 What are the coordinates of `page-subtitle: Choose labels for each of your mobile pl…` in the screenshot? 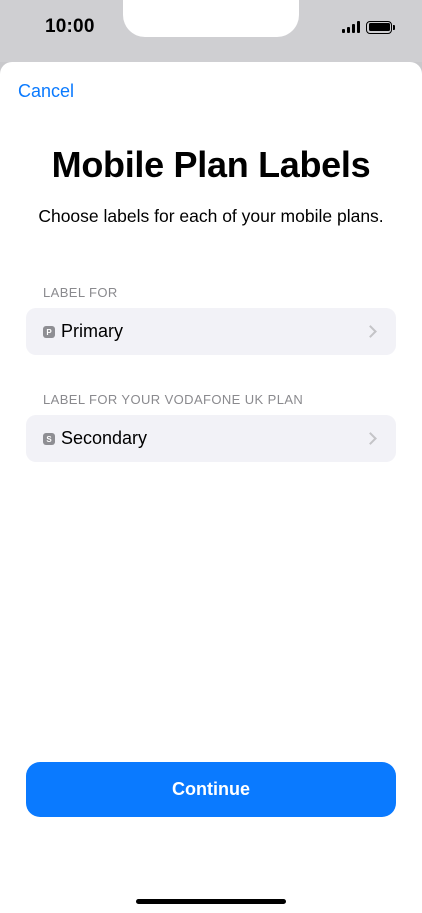 It's located at (211, 216).